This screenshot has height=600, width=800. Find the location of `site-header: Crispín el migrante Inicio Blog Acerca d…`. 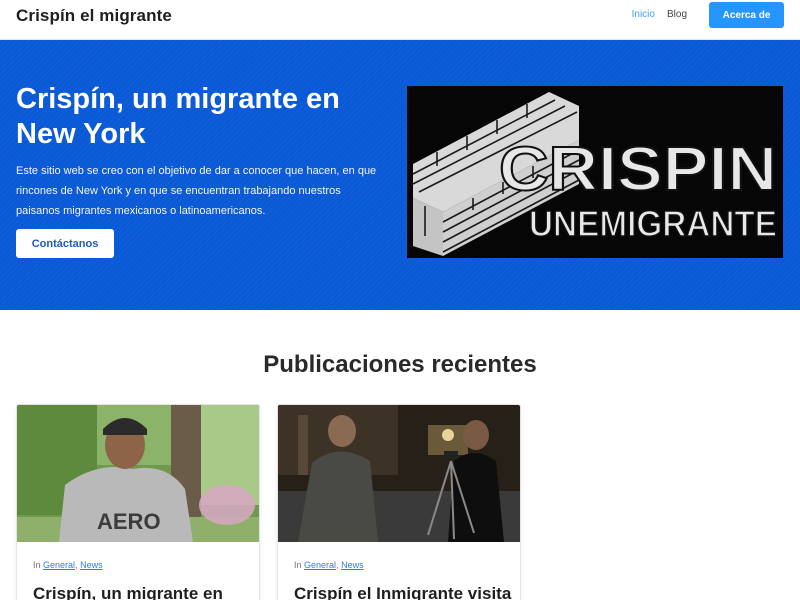

site-header: Crispín el migrante Inicio Blog Acerca d… is located at coordinates (400, 20).